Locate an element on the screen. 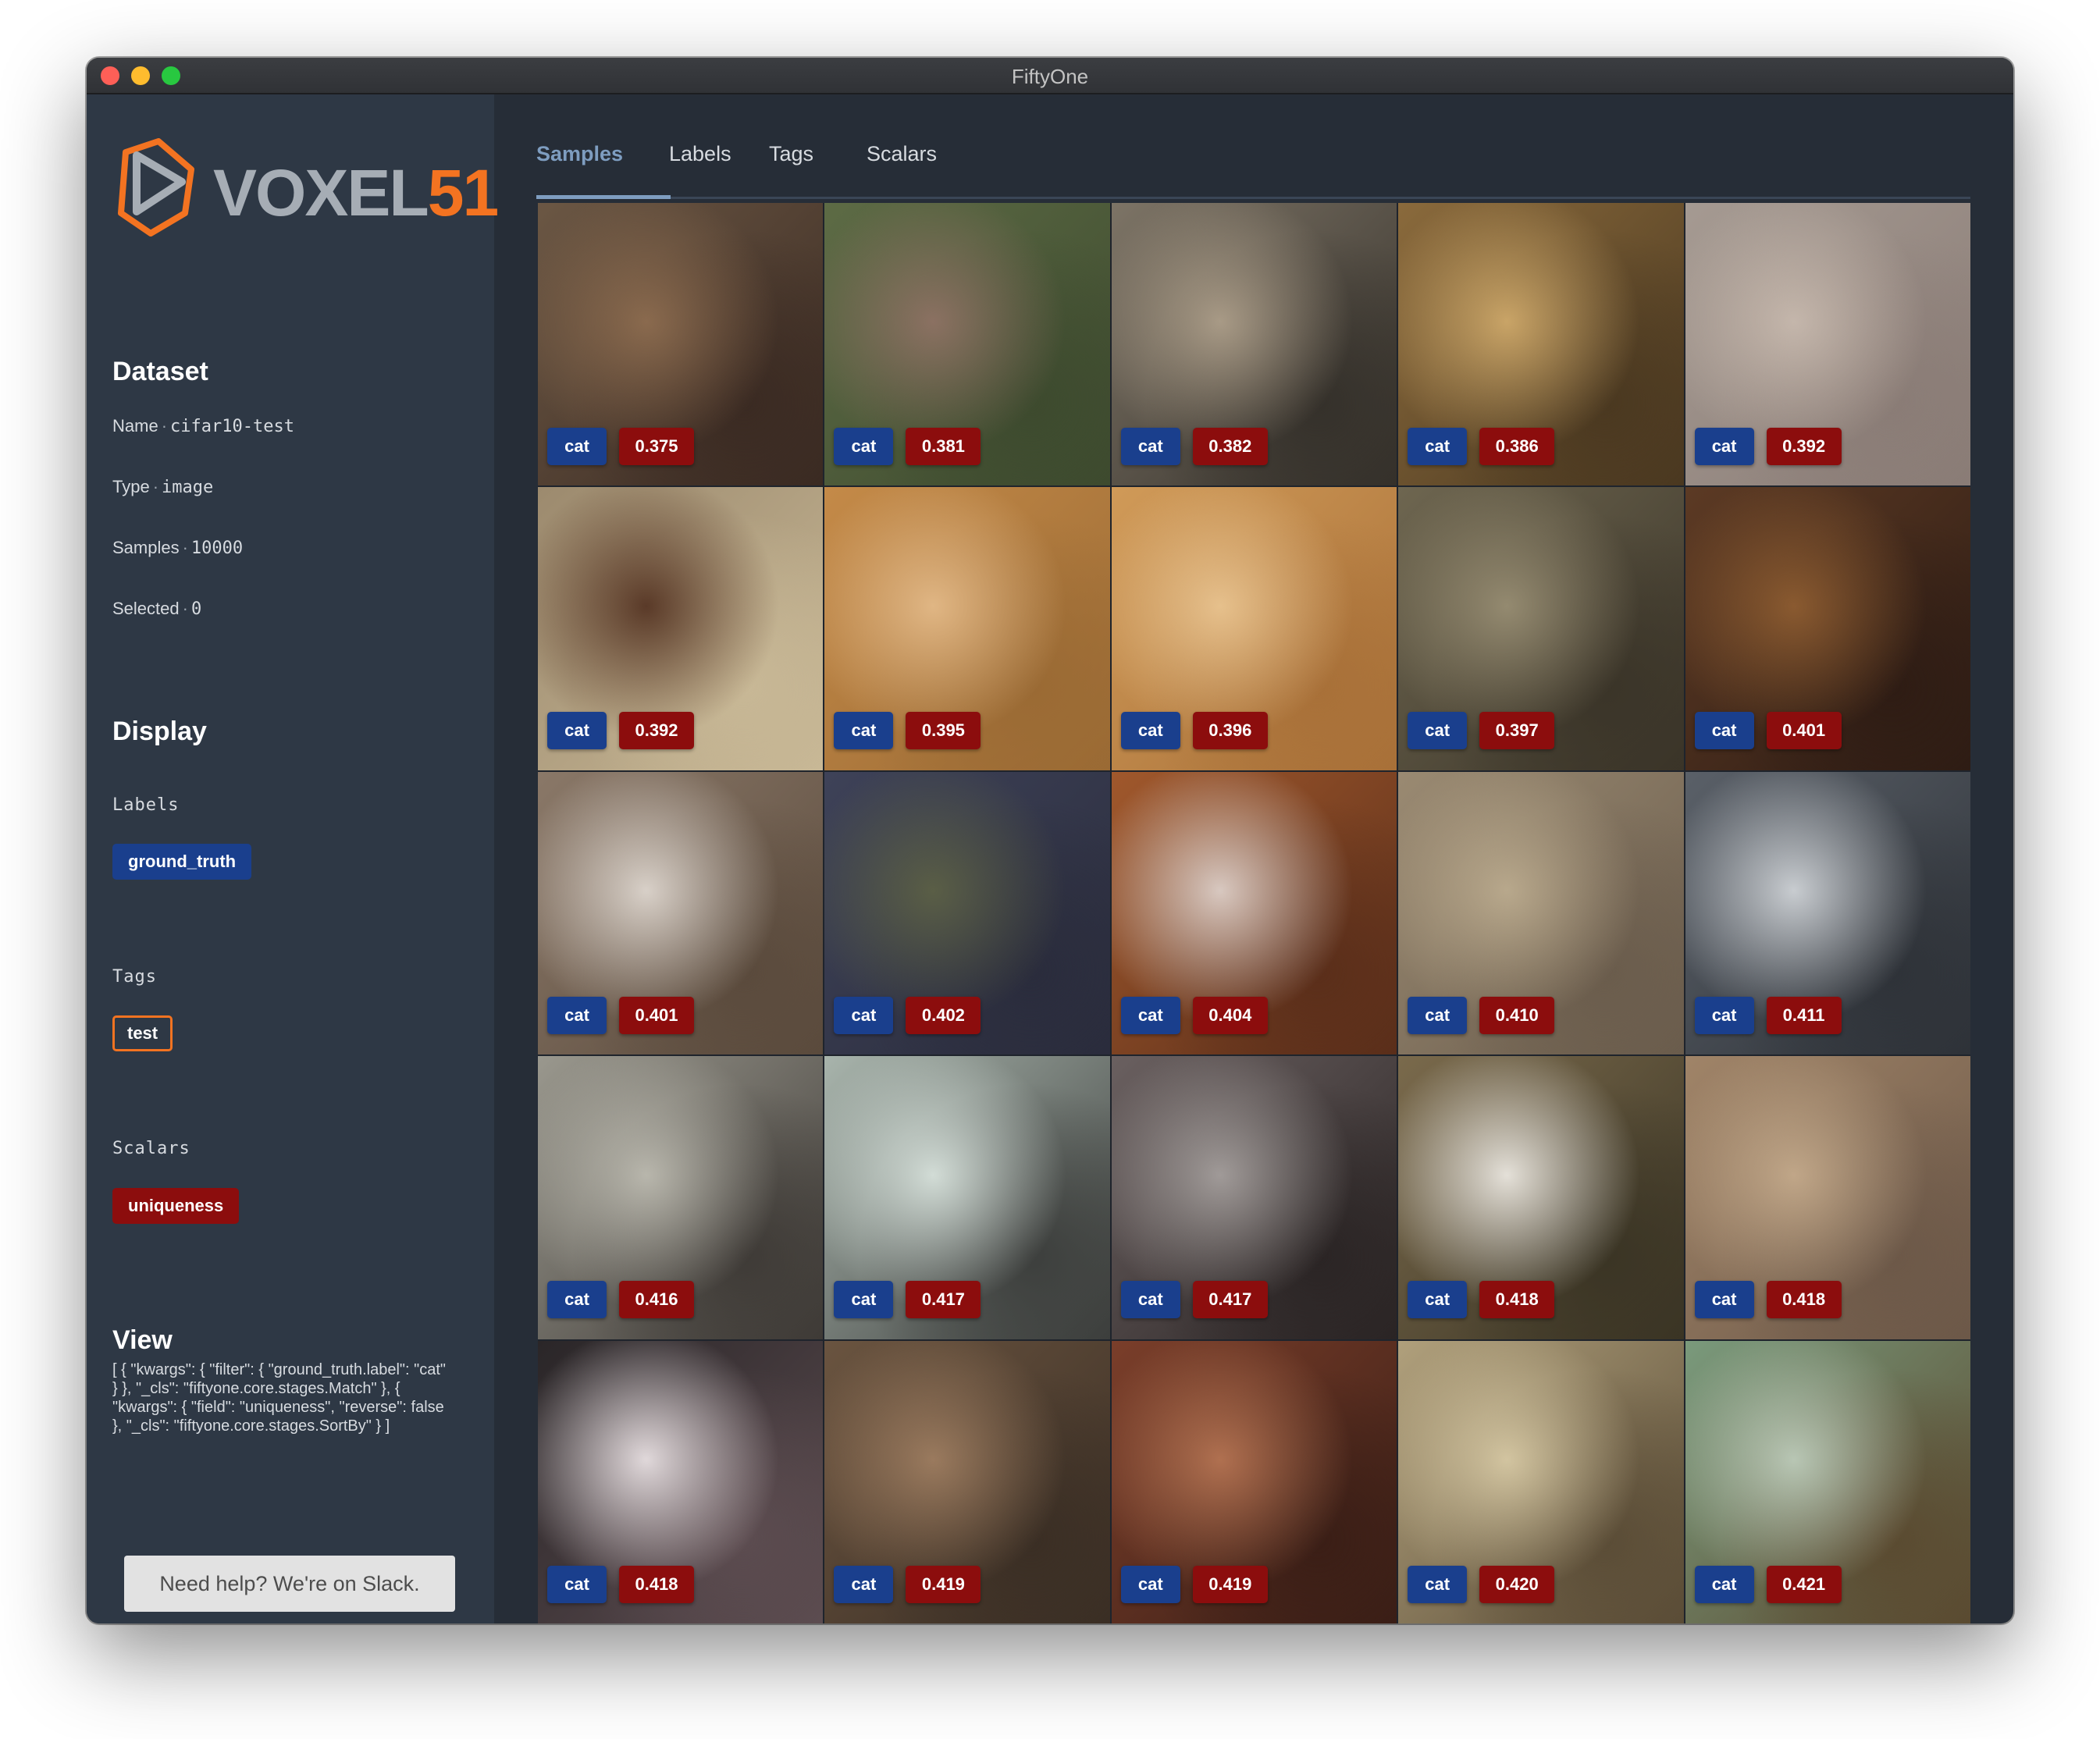  dataset-heading: Dataset is located at coordinates (160, 371).